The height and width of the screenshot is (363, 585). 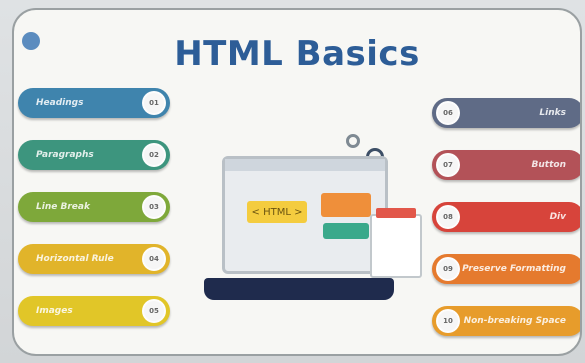 I want to click on number-badge: 02, so click(x=154, y=155).